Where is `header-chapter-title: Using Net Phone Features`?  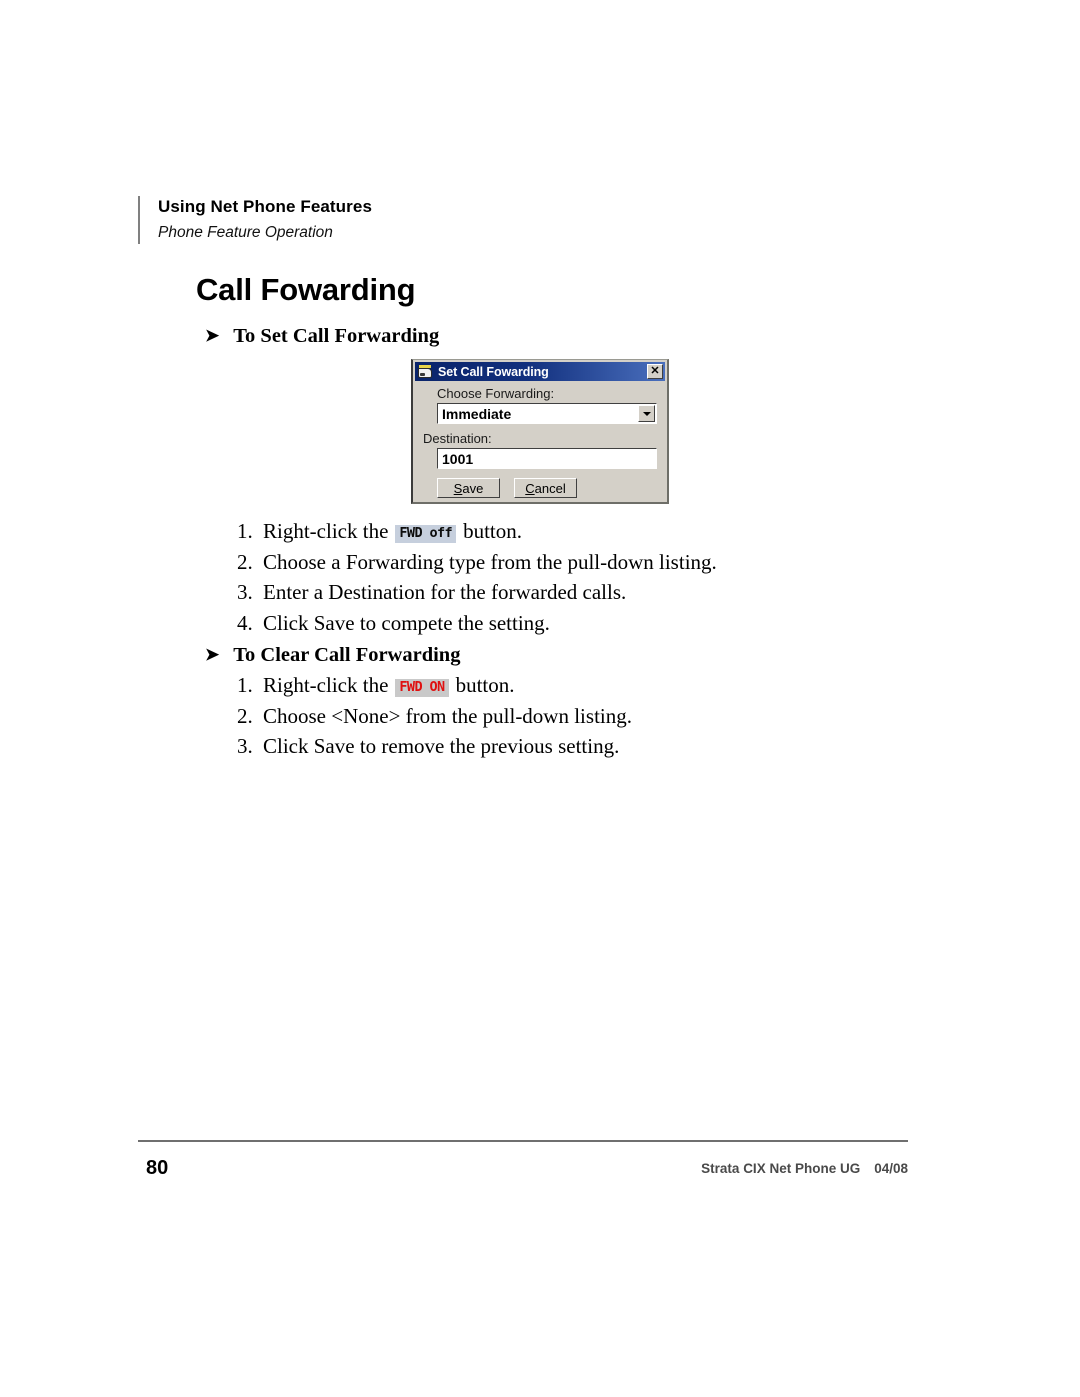
header-chapter-title: Using Net Phone Features is located at coordinates (265, 206).